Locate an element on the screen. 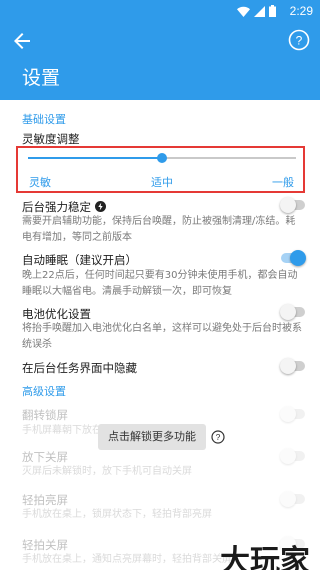  sensitivity-label-medium: 适中 is located at coordinates (162, 182).